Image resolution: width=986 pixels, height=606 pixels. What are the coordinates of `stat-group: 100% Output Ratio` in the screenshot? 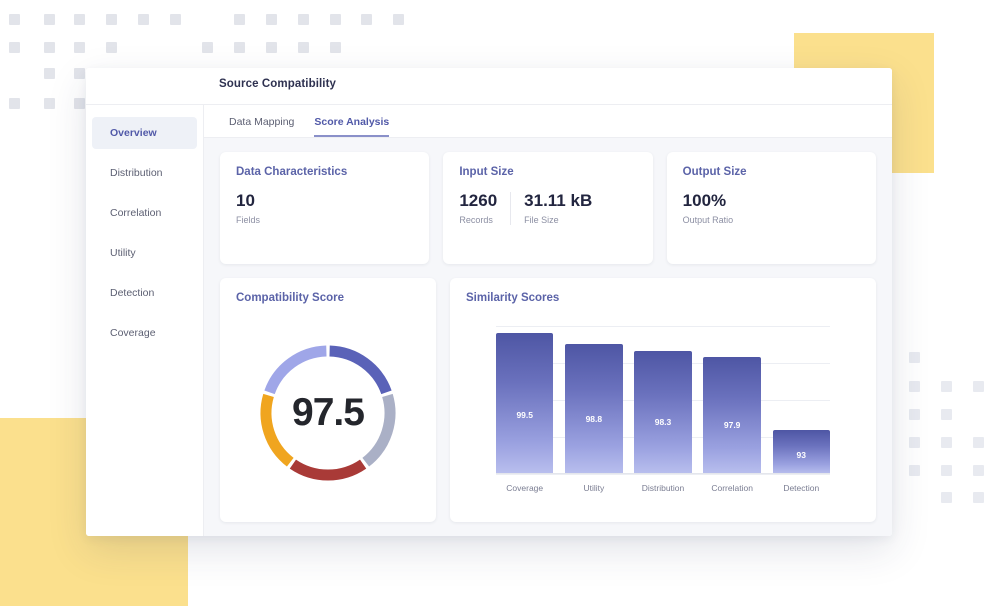 It's located at (771, 207).